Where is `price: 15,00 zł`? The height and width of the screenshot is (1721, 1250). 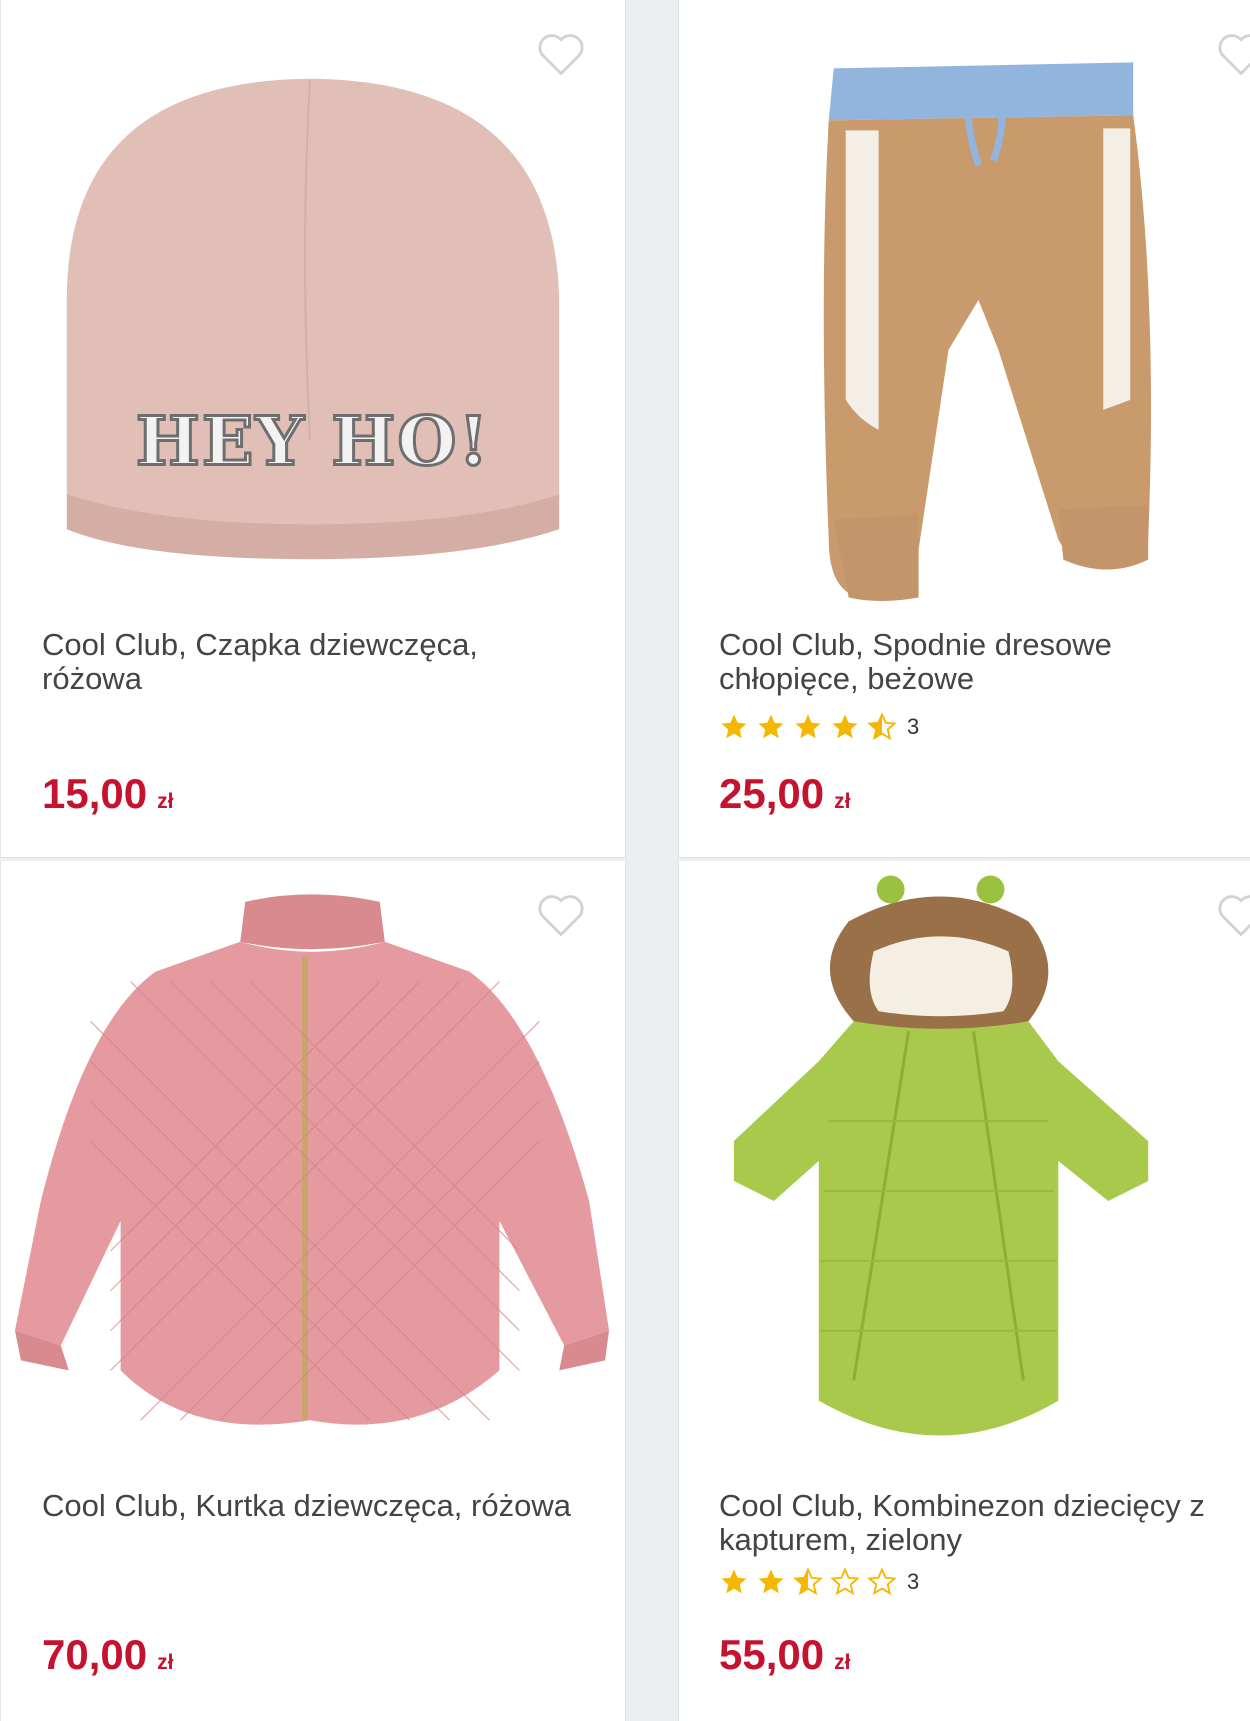 price: 15,00 zł is located at coordinates (107, 794).